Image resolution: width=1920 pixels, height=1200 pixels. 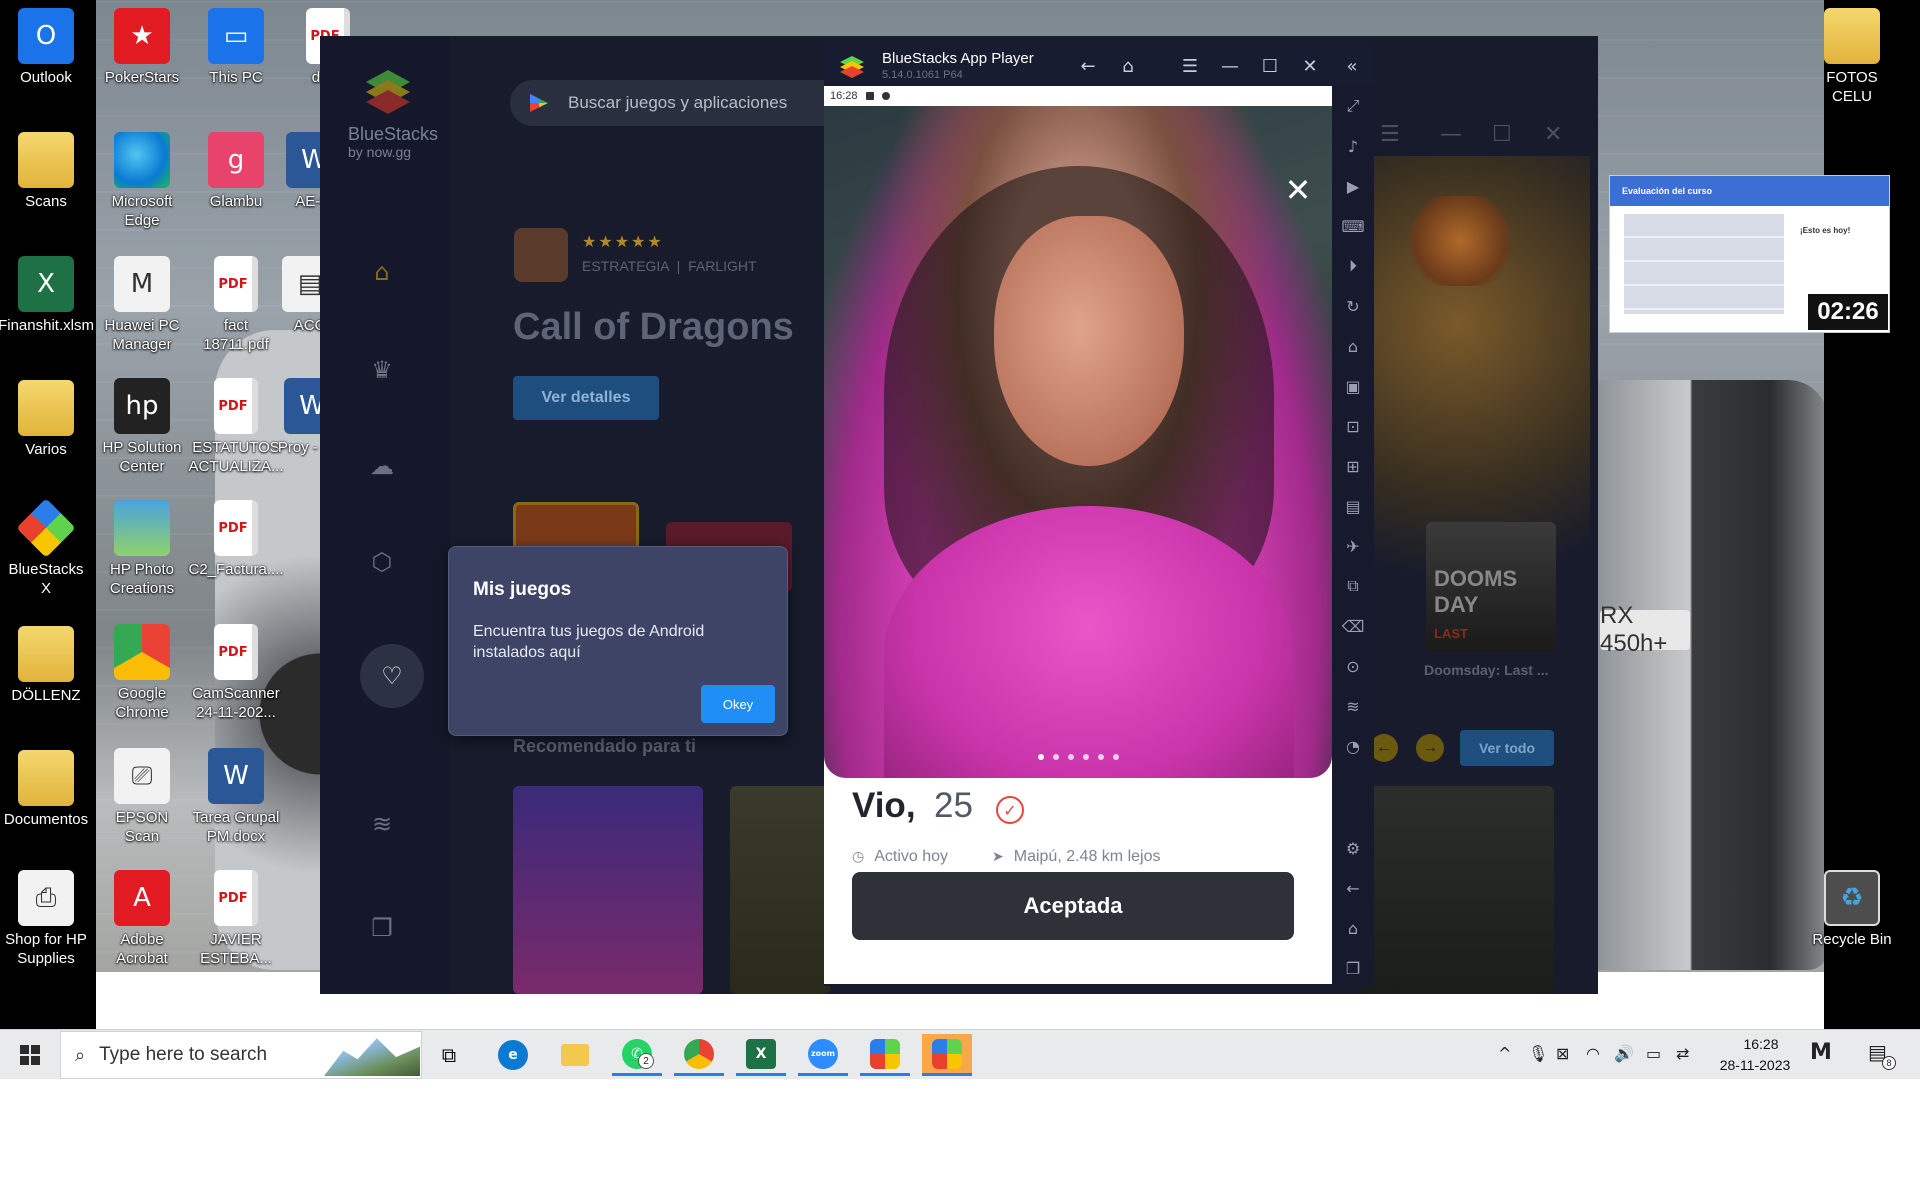 I want to click on back-arrow-icon: ←, so click(x=1088, y=66).